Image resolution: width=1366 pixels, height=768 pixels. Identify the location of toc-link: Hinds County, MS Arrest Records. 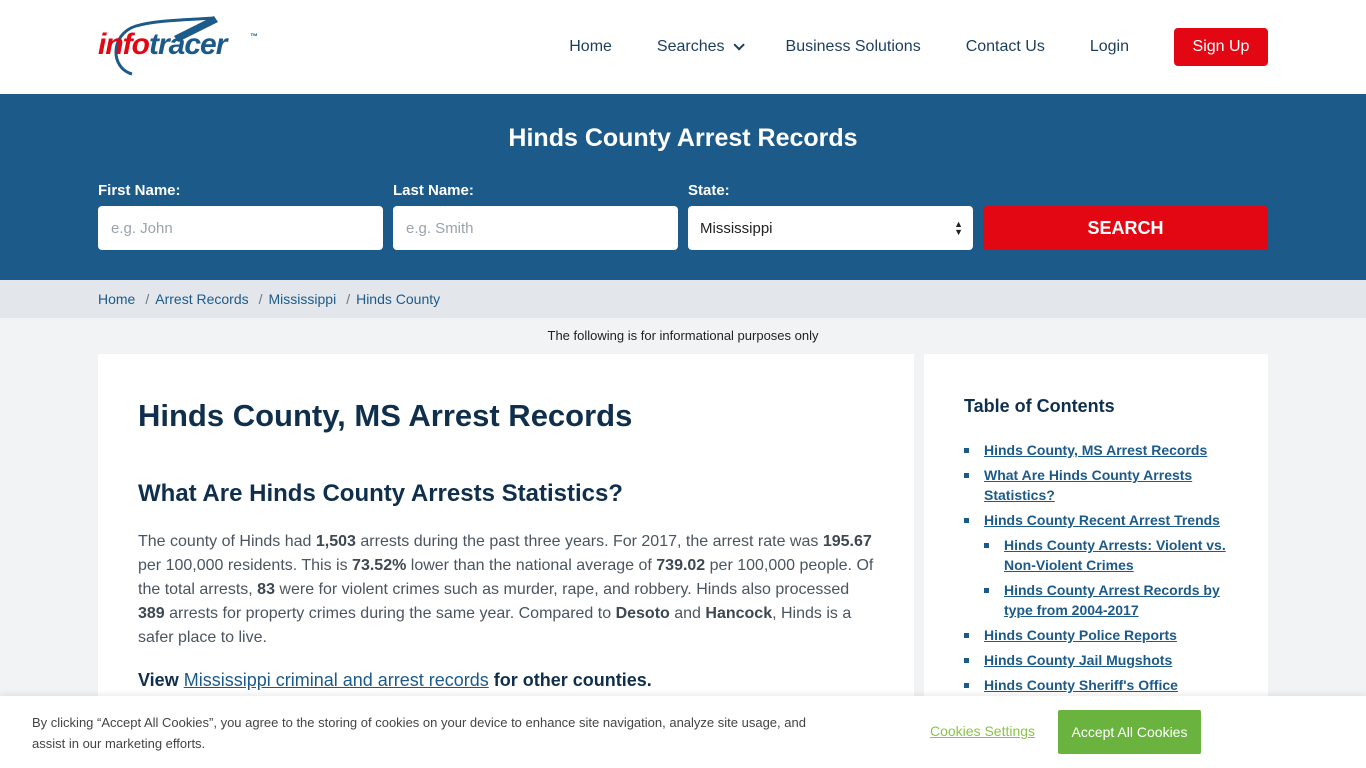
(1095, 450).